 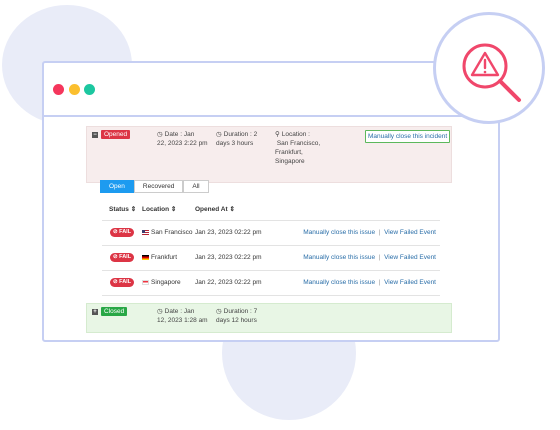 What do you see at coordinates (116, 134) in the screenshot?
I see `status-badge: Opened` at bounding box center [116, 134].